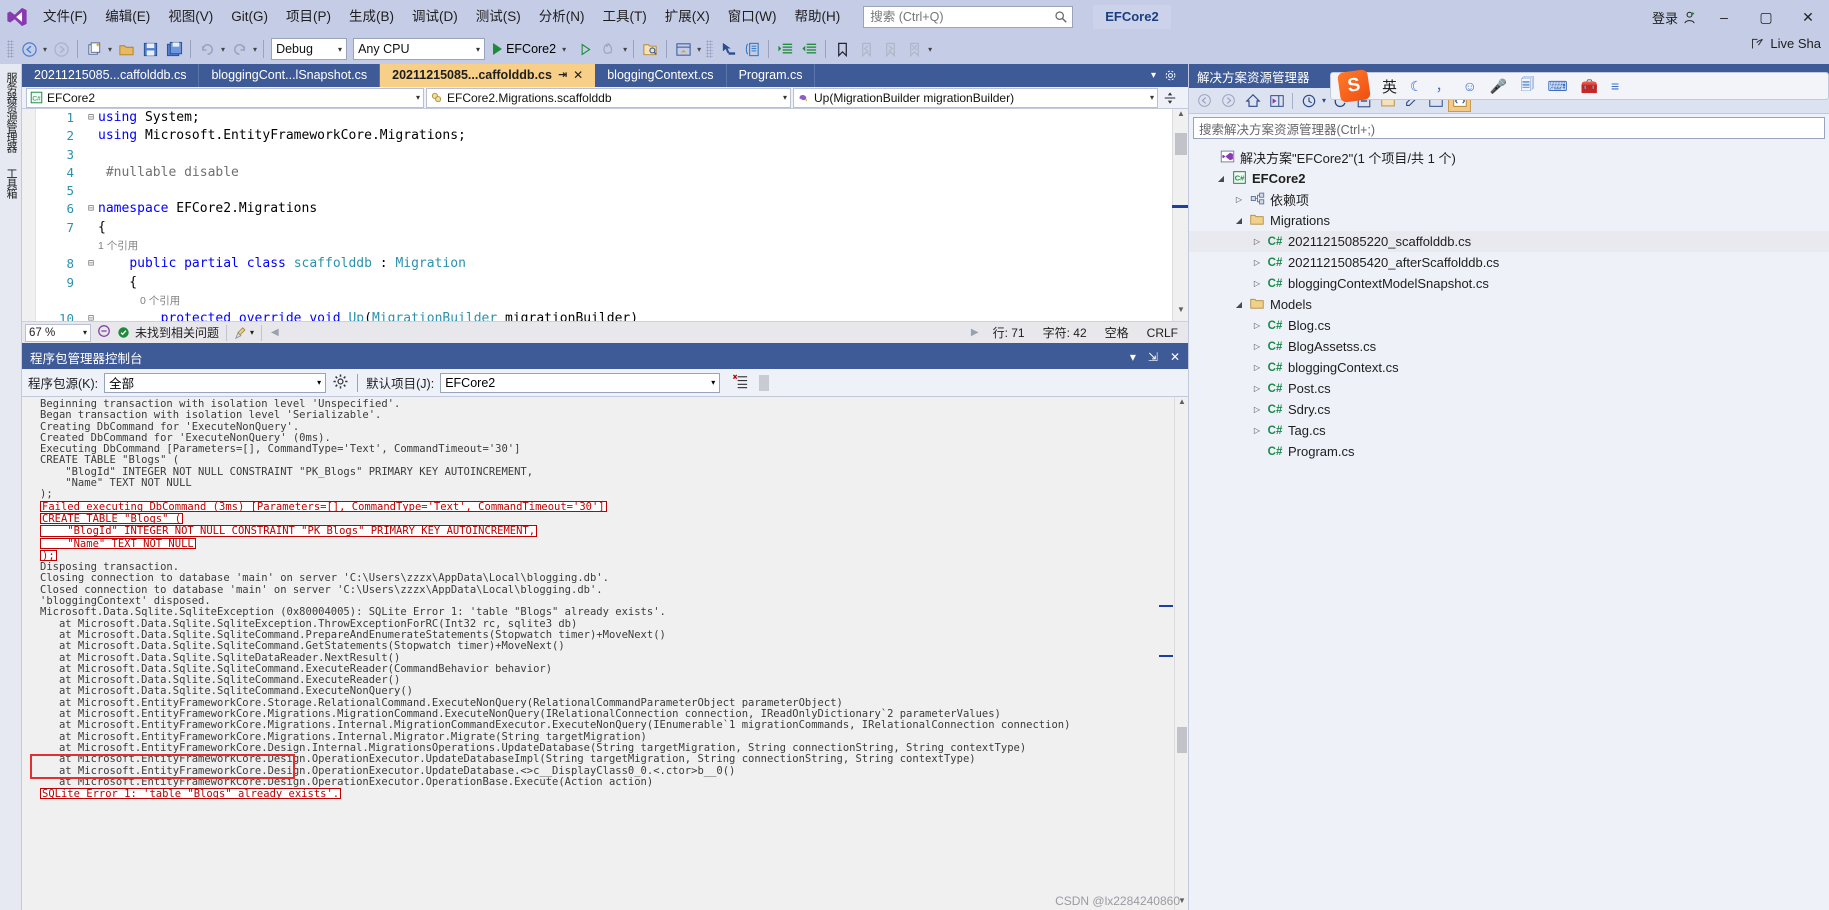 The width and height of the screenshot is (1829, 910). Describe the element at coordinates (890, 49) in the screenshot. I see `next-bookmark-icon` at that location.